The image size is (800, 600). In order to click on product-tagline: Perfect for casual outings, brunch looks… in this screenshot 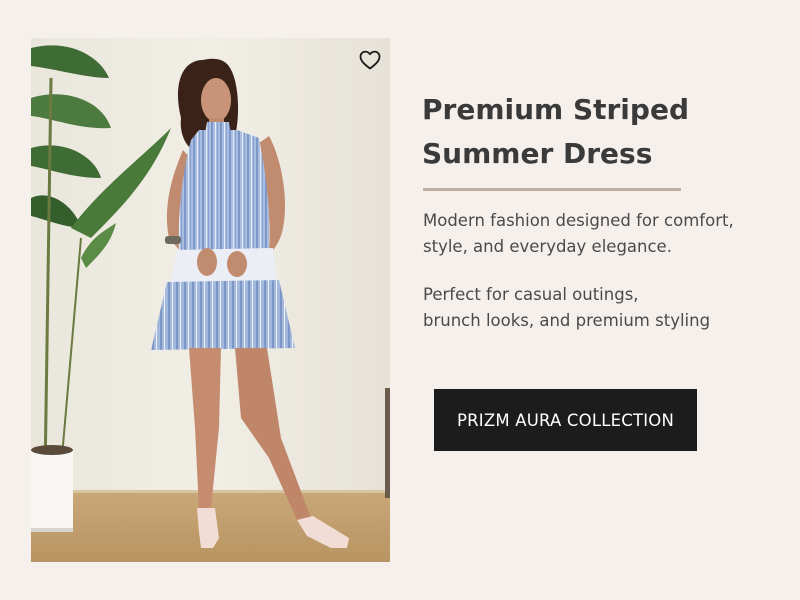, I will do `click(567, 307)`.